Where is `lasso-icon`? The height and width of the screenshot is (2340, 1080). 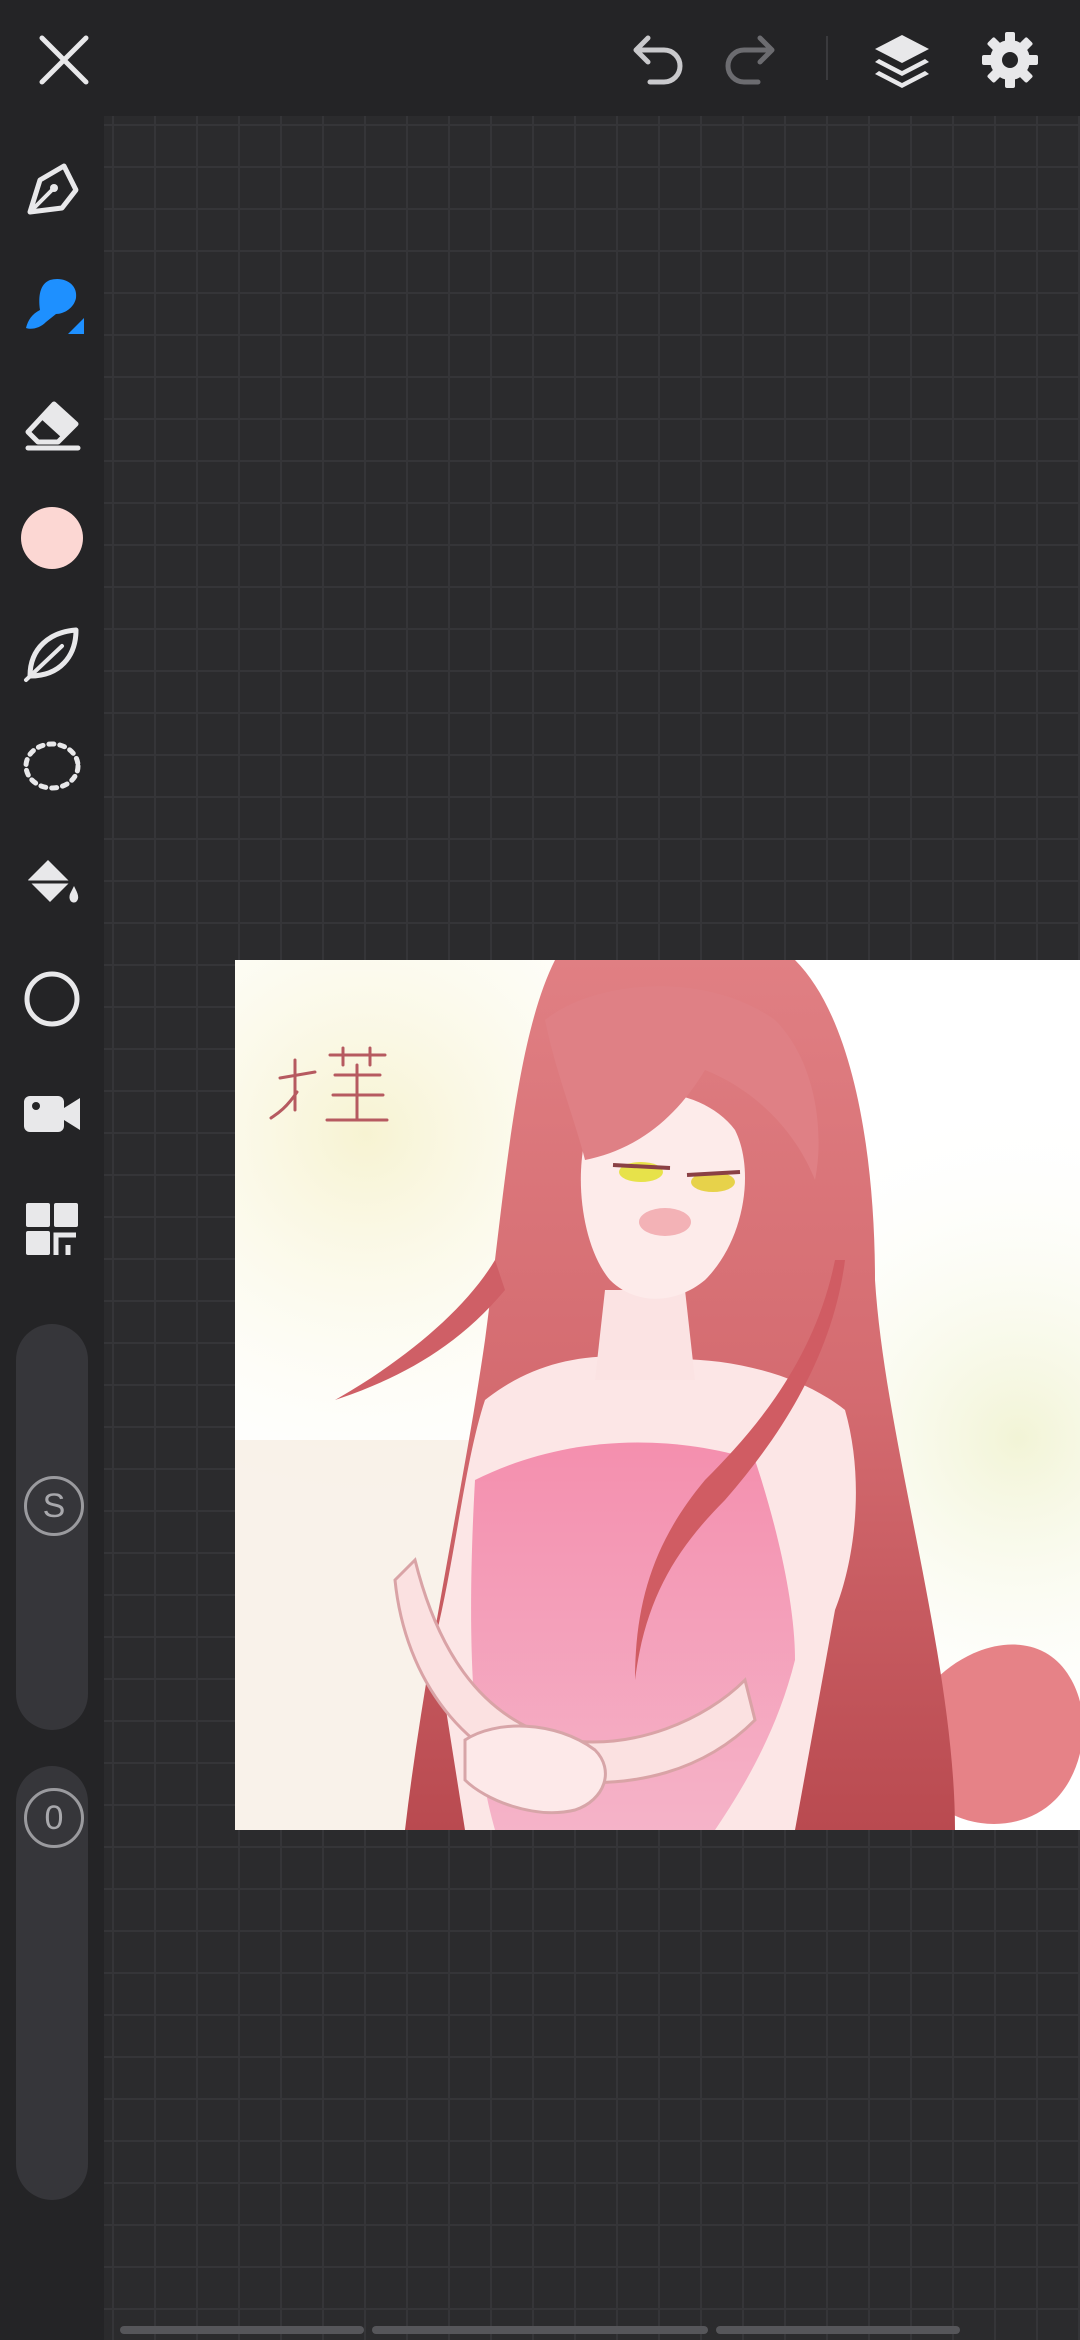 lasso-icon is located at coordinates (52, 766).